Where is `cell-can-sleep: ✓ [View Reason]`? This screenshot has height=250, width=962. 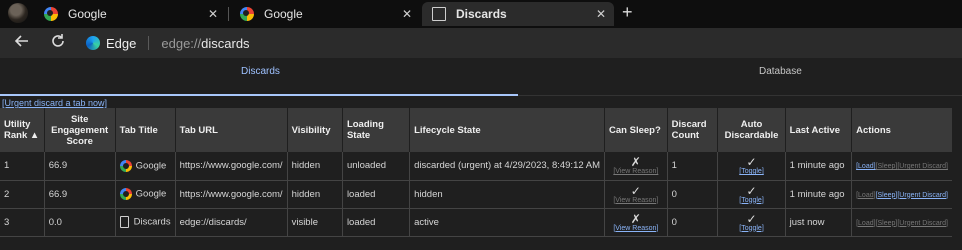
cell-can-sleep: ✓ [View Reason] is located at coordinates (636, 194).